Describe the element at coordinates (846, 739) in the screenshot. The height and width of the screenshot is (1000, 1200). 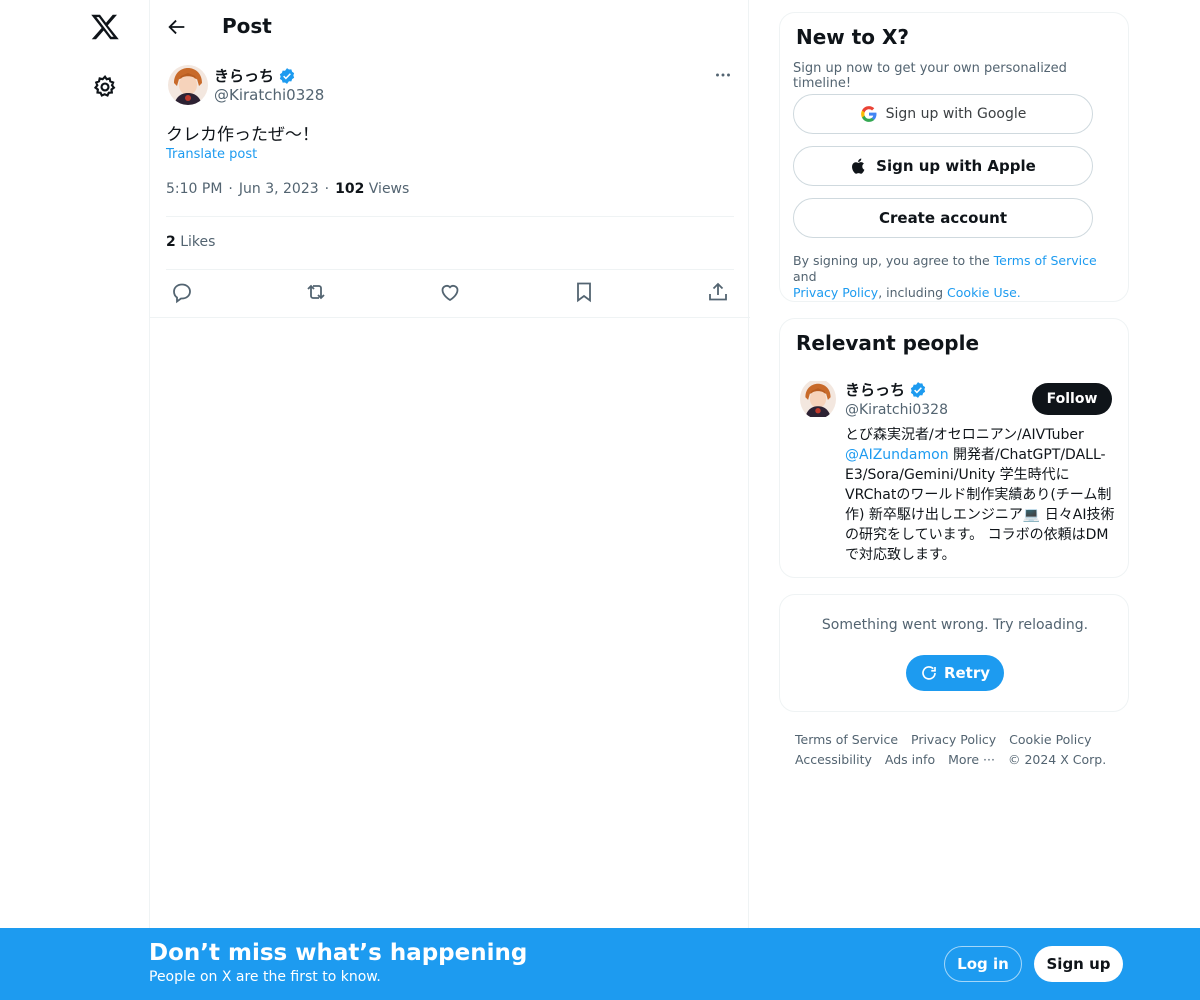
I see `footer-terms-link: Terms of Service` at that location.